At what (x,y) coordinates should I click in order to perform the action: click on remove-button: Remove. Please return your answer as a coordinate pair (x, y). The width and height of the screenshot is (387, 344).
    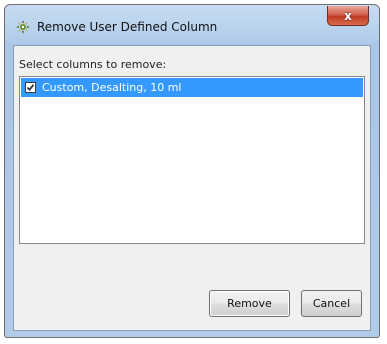
    Looking at the image, I should click on (249, 303).